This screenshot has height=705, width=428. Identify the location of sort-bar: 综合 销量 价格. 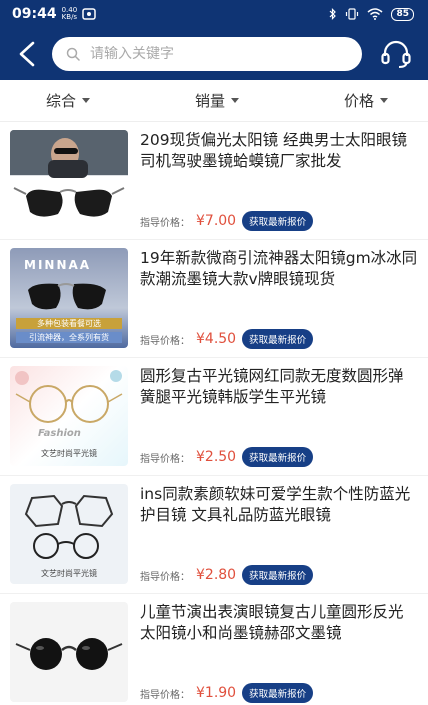
(214, 101).